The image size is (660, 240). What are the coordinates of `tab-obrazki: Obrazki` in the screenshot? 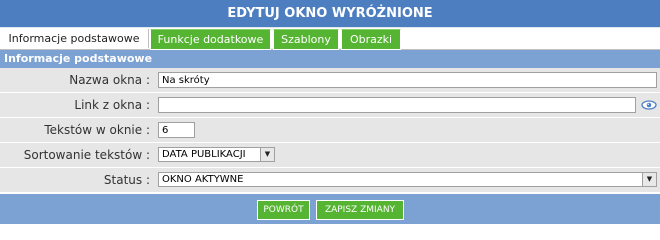 It's located at (371, 39).